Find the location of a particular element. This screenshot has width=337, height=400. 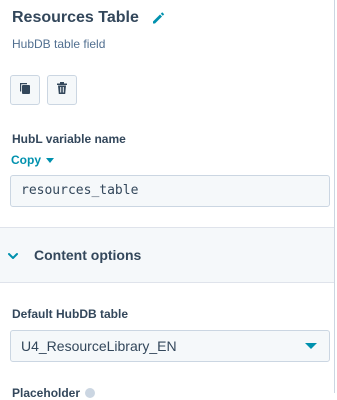

help-icon is located at coordinates (90, 393).